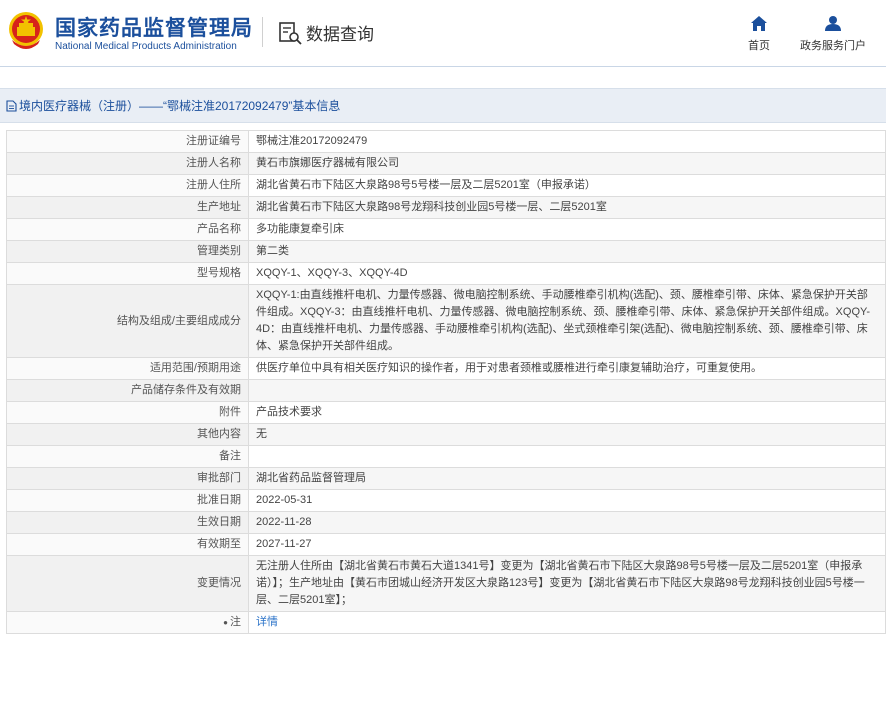  What do you see at coordinates (567, 163) in the screenshot?
I see `field-value: 黄石市旗娜医疗器械有限公司` at bounding box center [567, 163].